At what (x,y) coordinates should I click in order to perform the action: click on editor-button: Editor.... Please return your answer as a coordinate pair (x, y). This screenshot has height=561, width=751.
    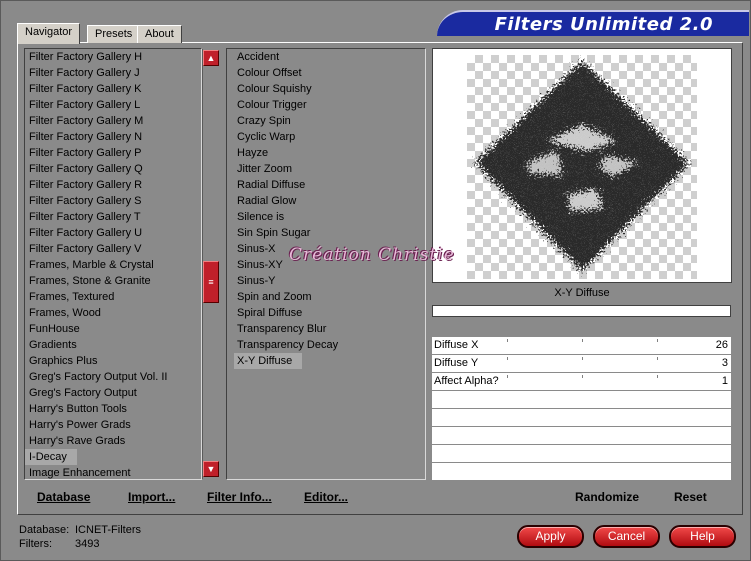
    Looking at the image, I should click on (326, 497).